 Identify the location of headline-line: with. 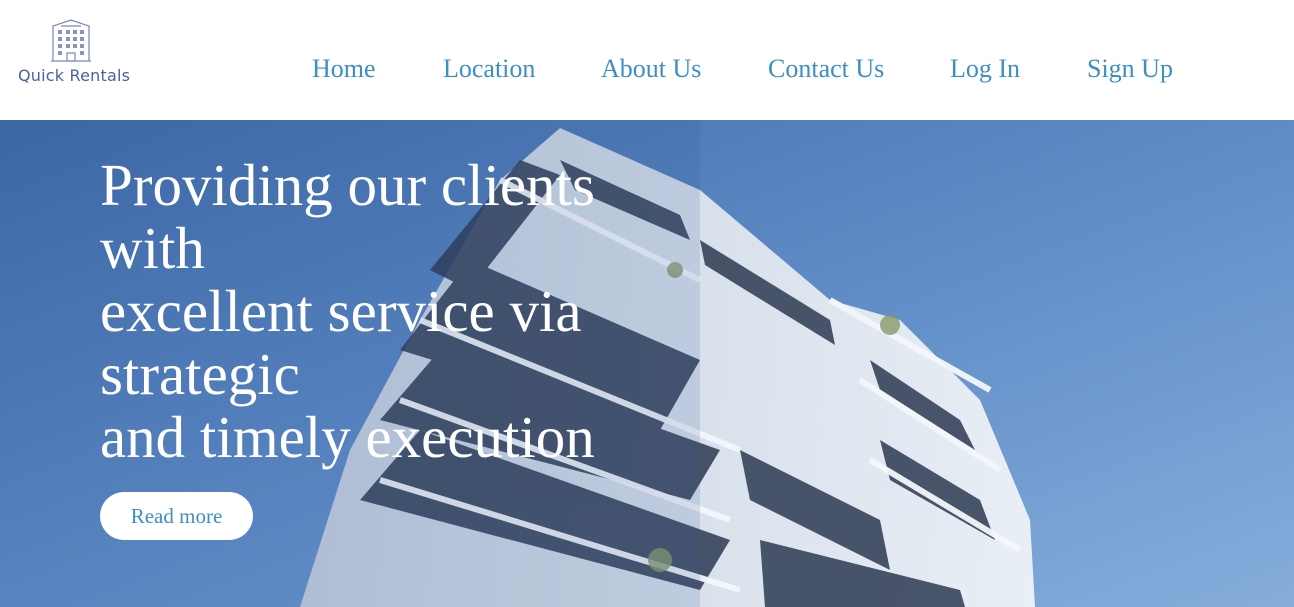
(152, 248).